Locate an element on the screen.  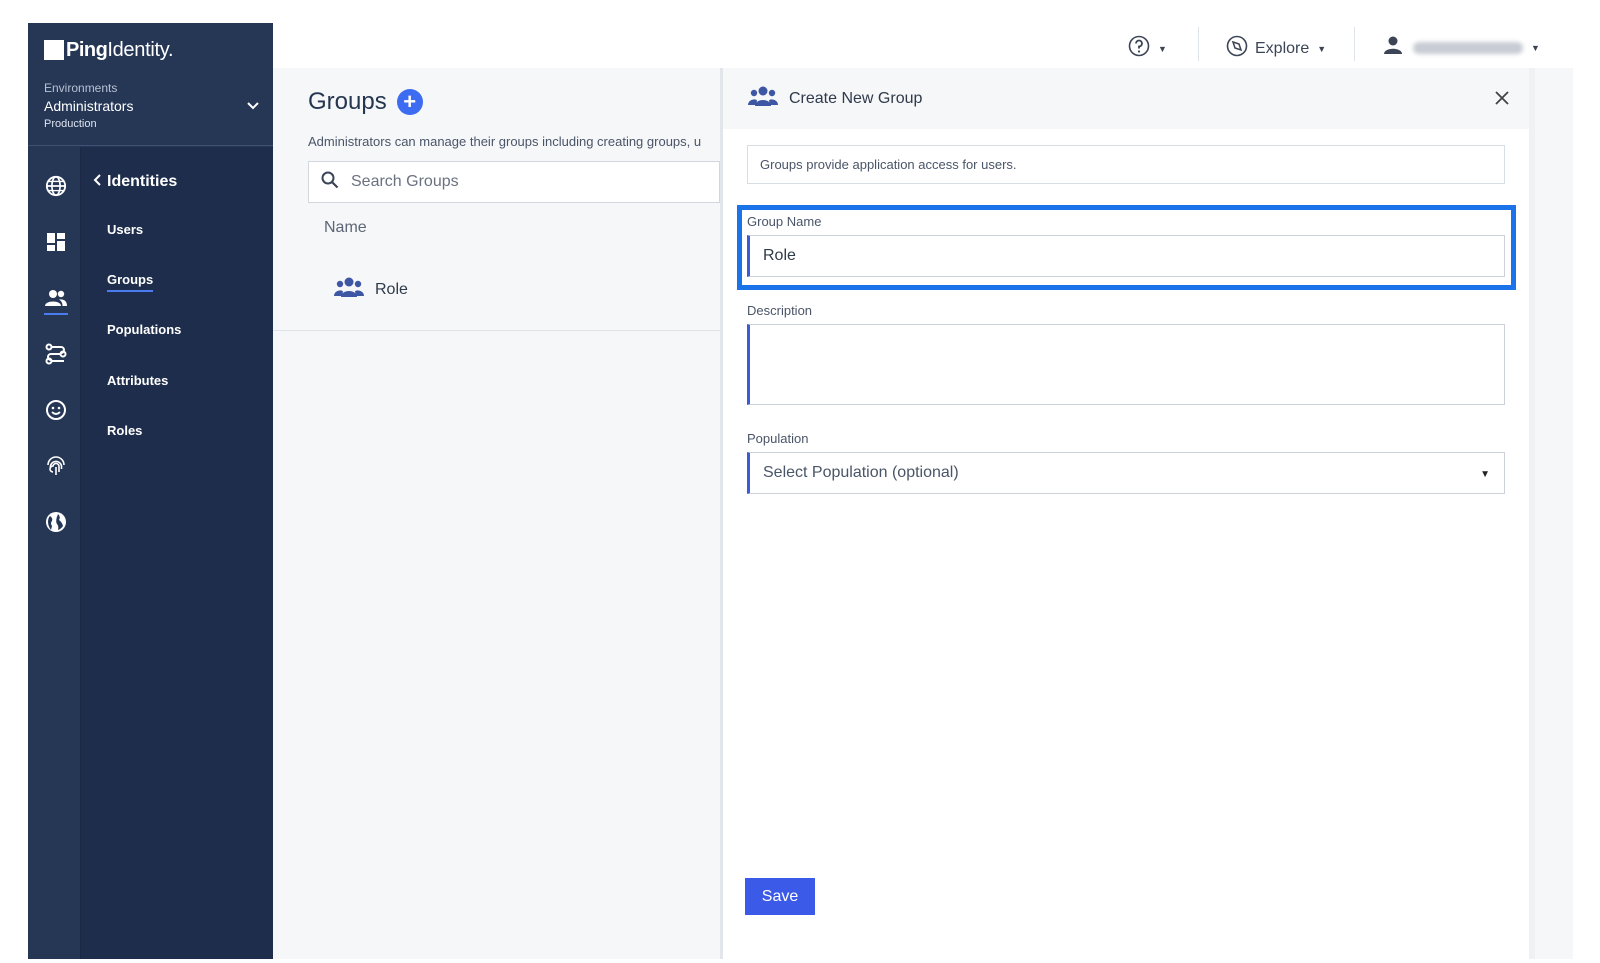
description-field is located at coordinates (1126, 364).